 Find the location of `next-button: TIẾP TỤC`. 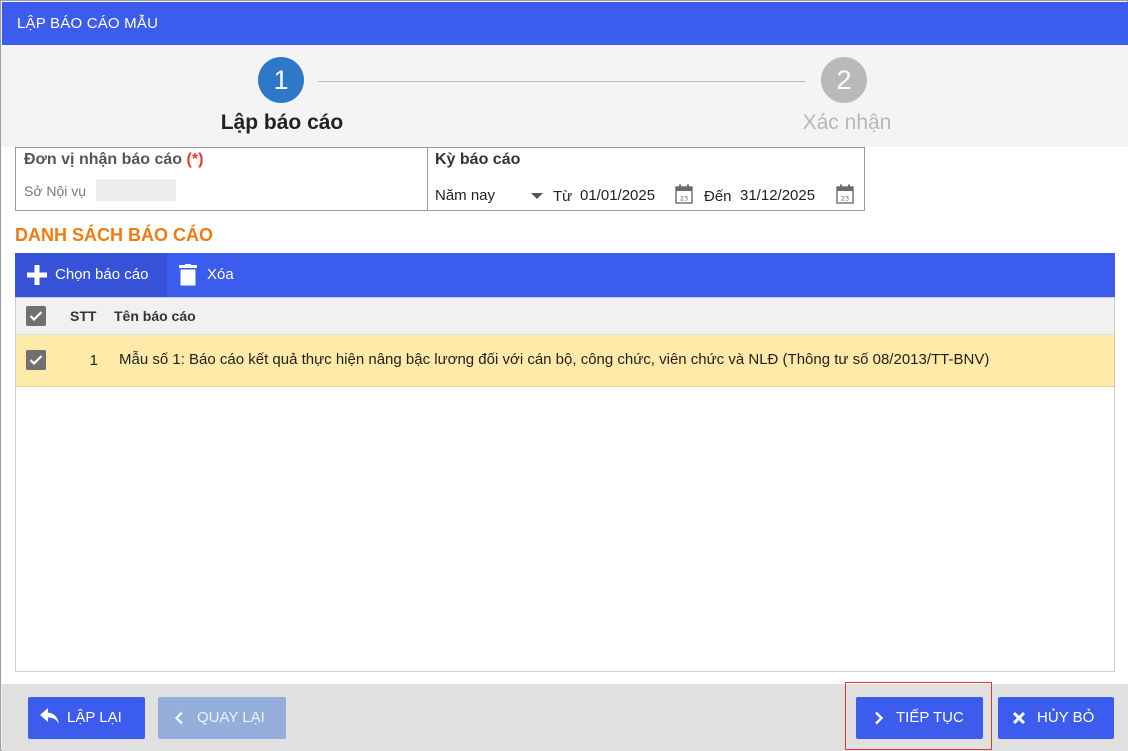

next-button: TIẾP TỤC is located at coordinates (919, 718).